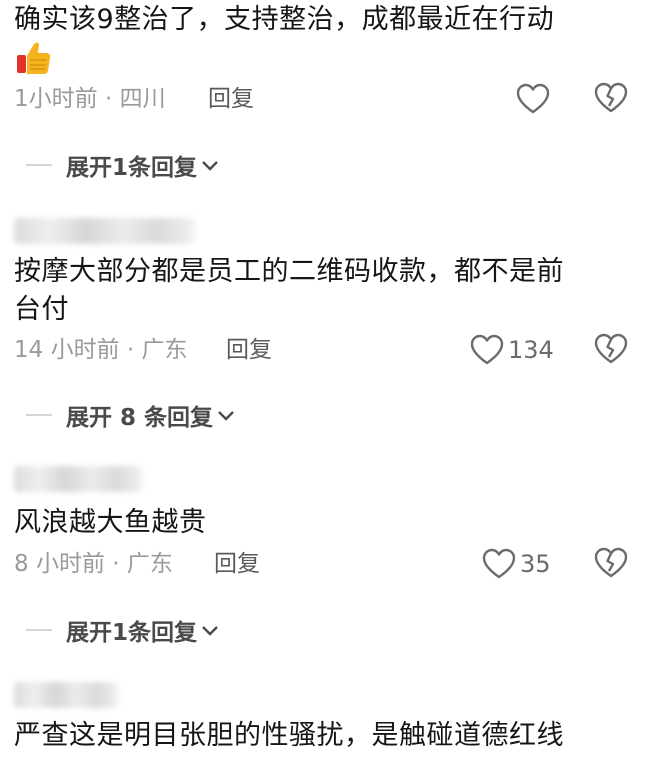 This screenshot has width=660, height=762. Describe the element at coordinates (90, 99) in the screenshot. I see `comment-meta: 1小时前 · 四川` at that location.